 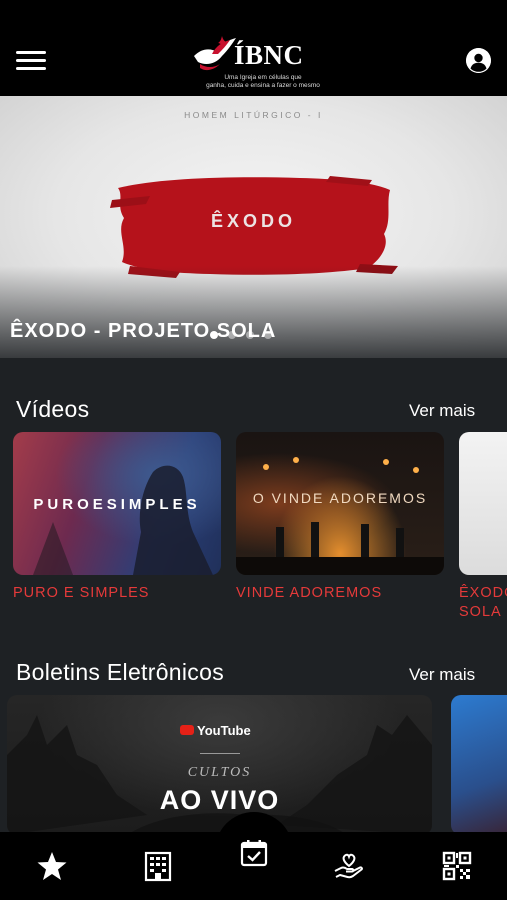 What do you see at coordinates (478, 60) in the screenshot?
I see `user-circle-icon` at bounding box center [478, 60].